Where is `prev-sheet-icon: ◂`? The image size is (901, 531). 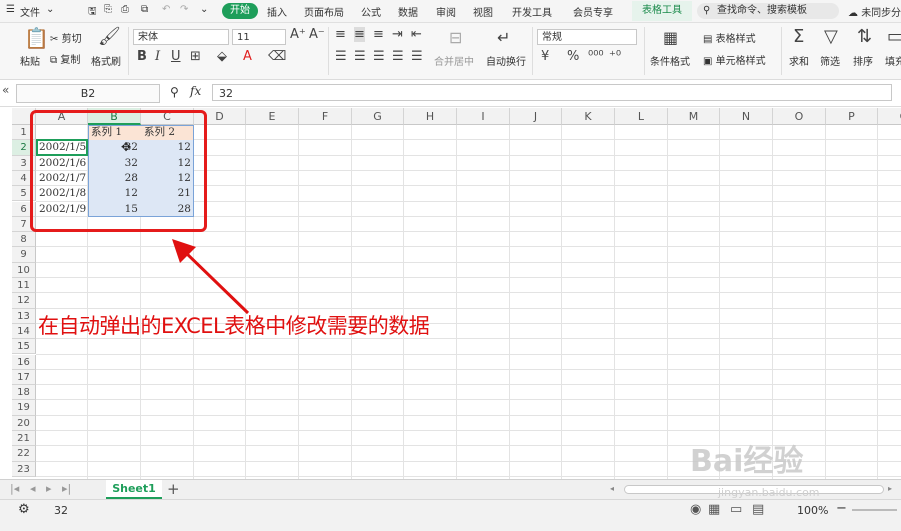 prev-sheet-icon: ◂ is located at coordinates (33, 488).